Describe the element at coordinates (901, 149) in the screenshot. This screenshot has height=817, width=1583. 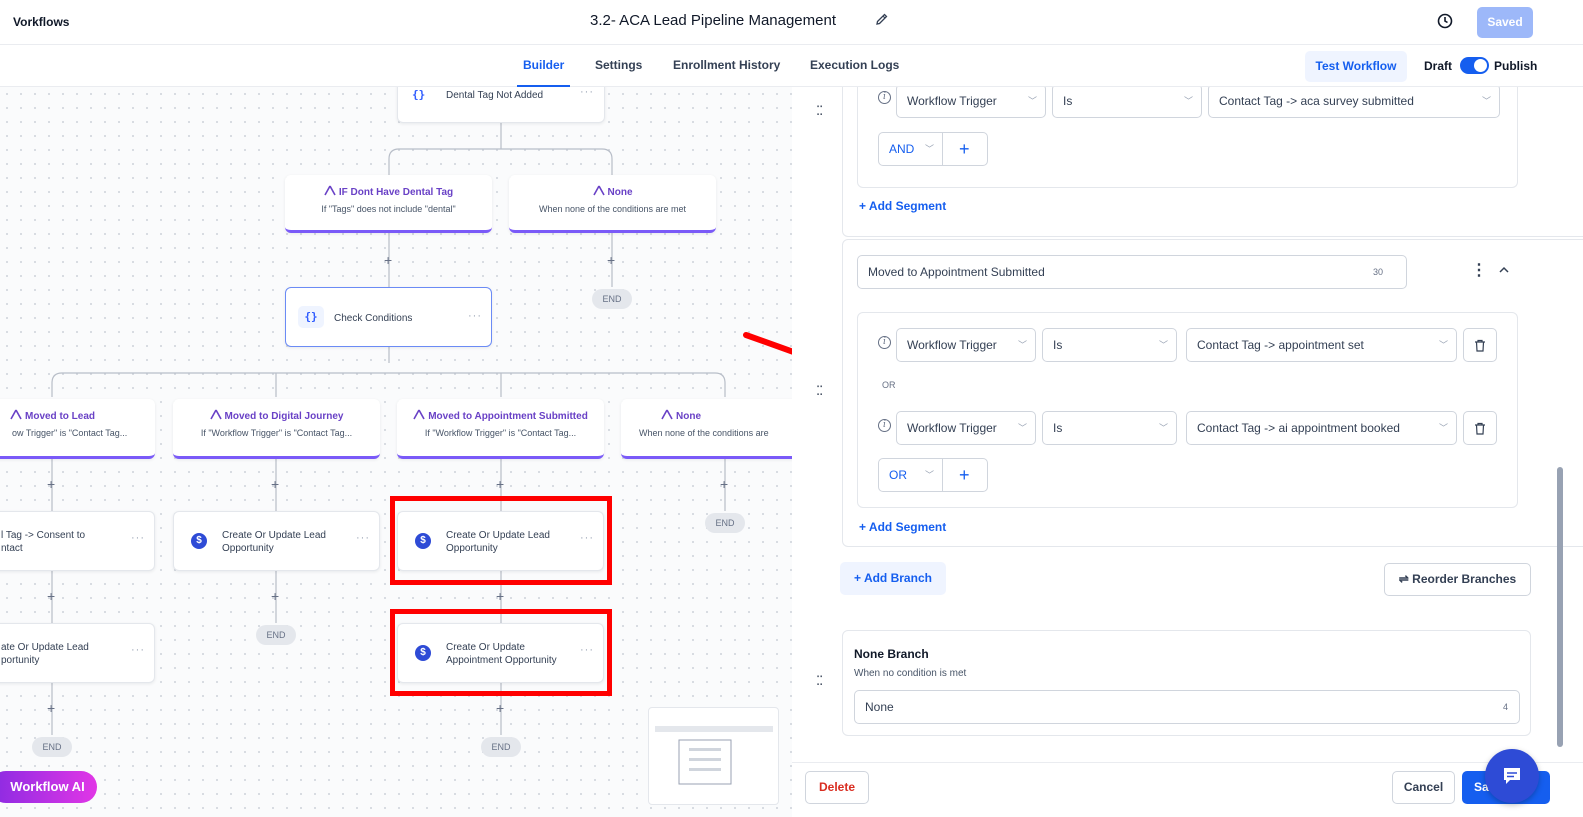
I see `join-and-select: AND` at that location.